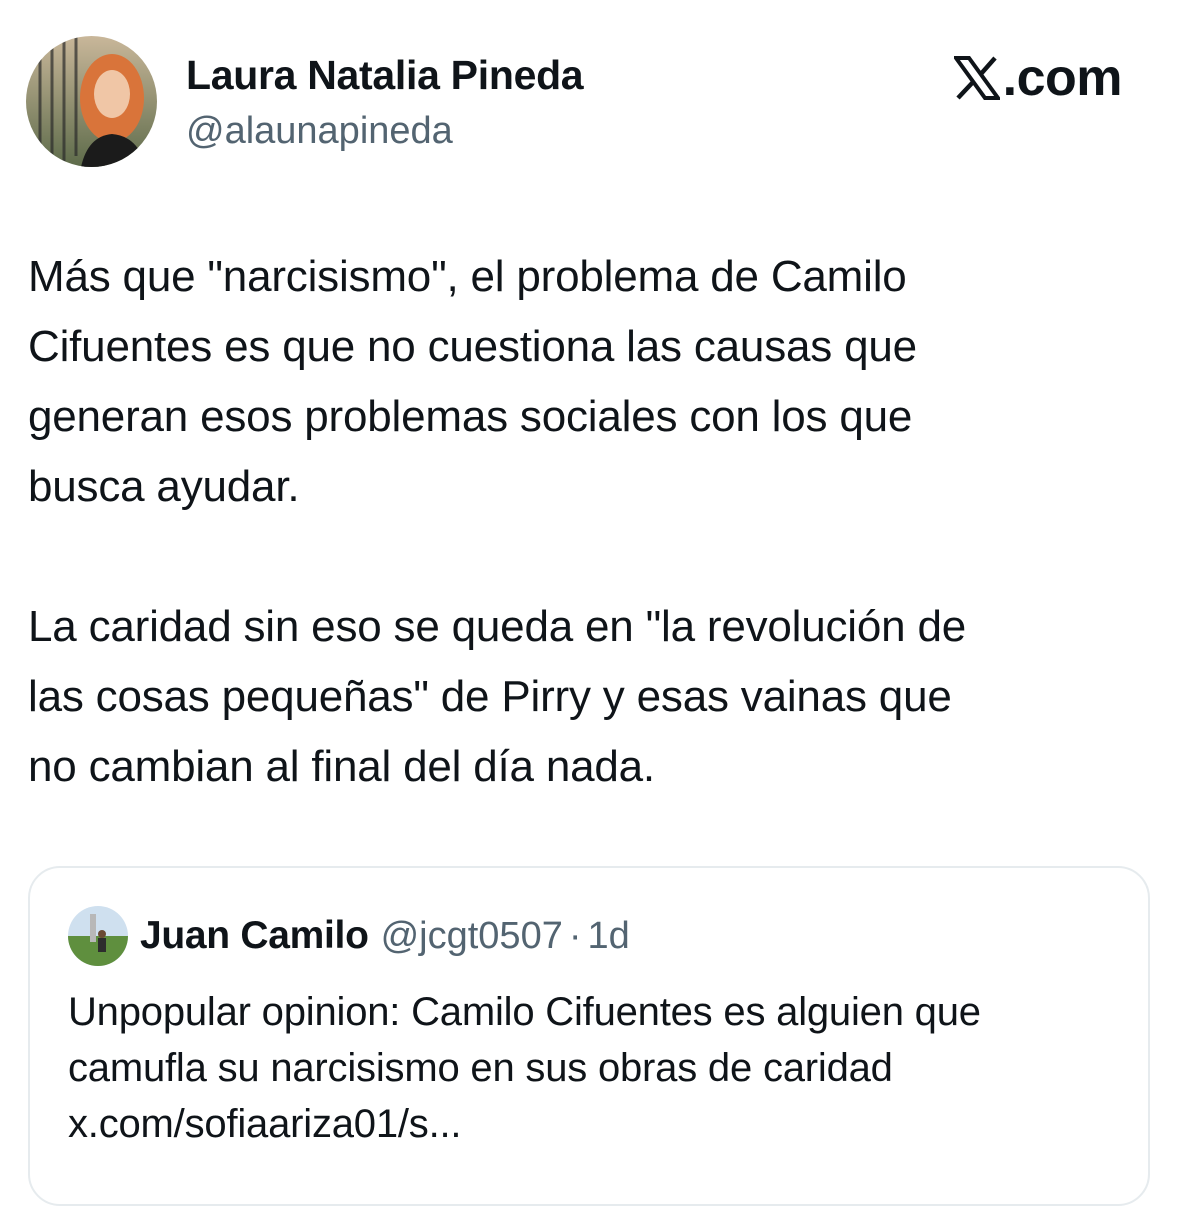 This screenshot has height=1206, width=1178. Describe the element at coordinates (589, 102) in the screenshot. I see `tweet-header: Laura Natalia Pineda @alaunapineda .com` at that location.